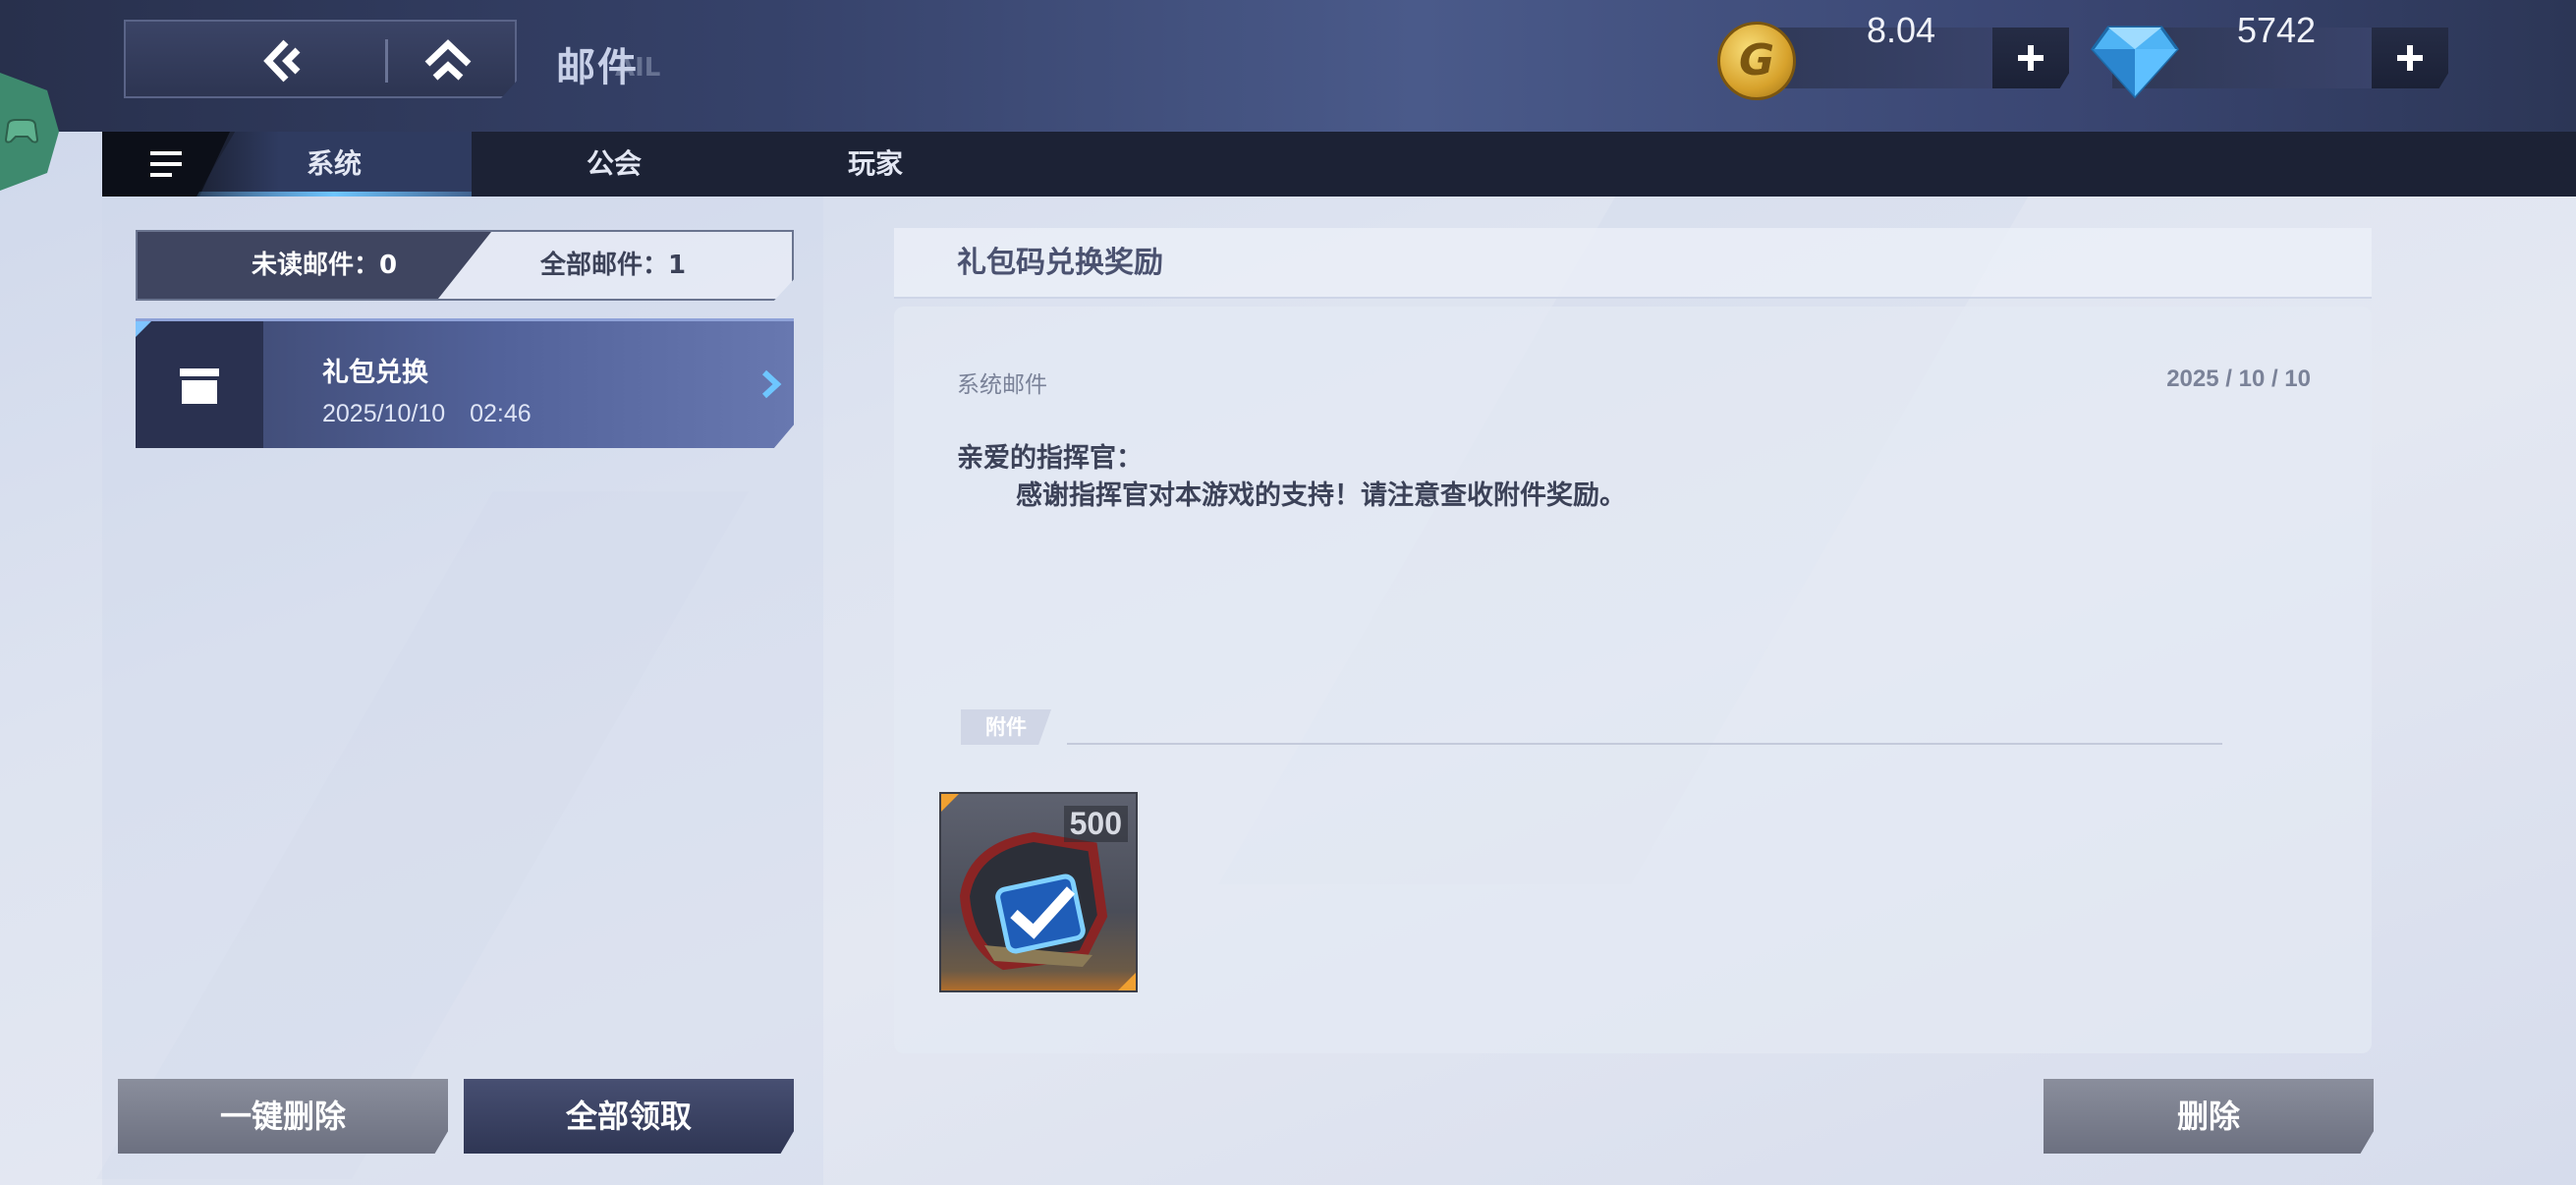 The image size is (2576, 1185). I want to click on diamond-amount: 5742, so click(2276, 30).